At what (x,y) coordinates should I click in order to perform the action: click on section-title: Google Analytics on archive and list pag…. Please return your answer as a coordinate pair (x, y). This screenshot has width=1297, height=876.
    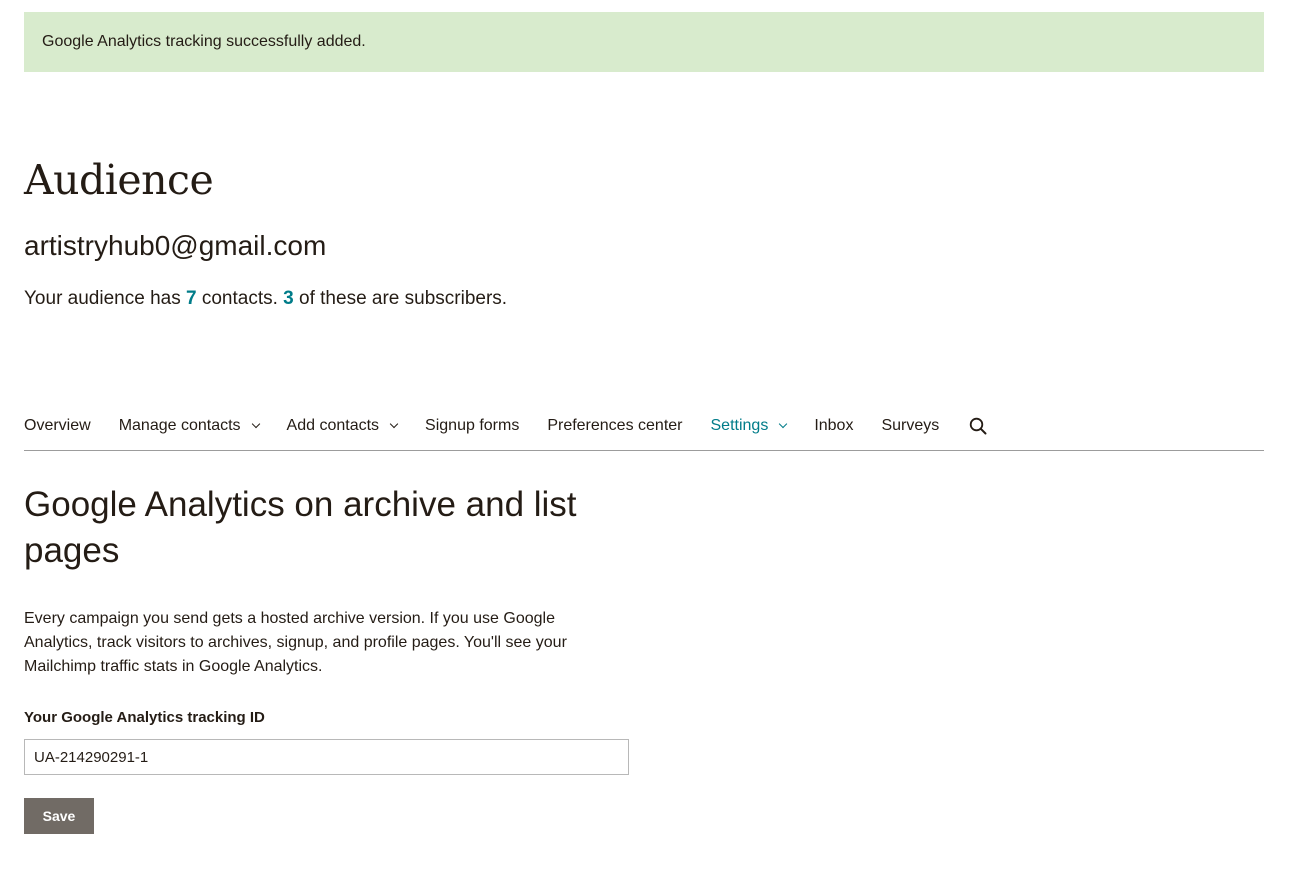
    Looking at the image, I should click on (300, 527).